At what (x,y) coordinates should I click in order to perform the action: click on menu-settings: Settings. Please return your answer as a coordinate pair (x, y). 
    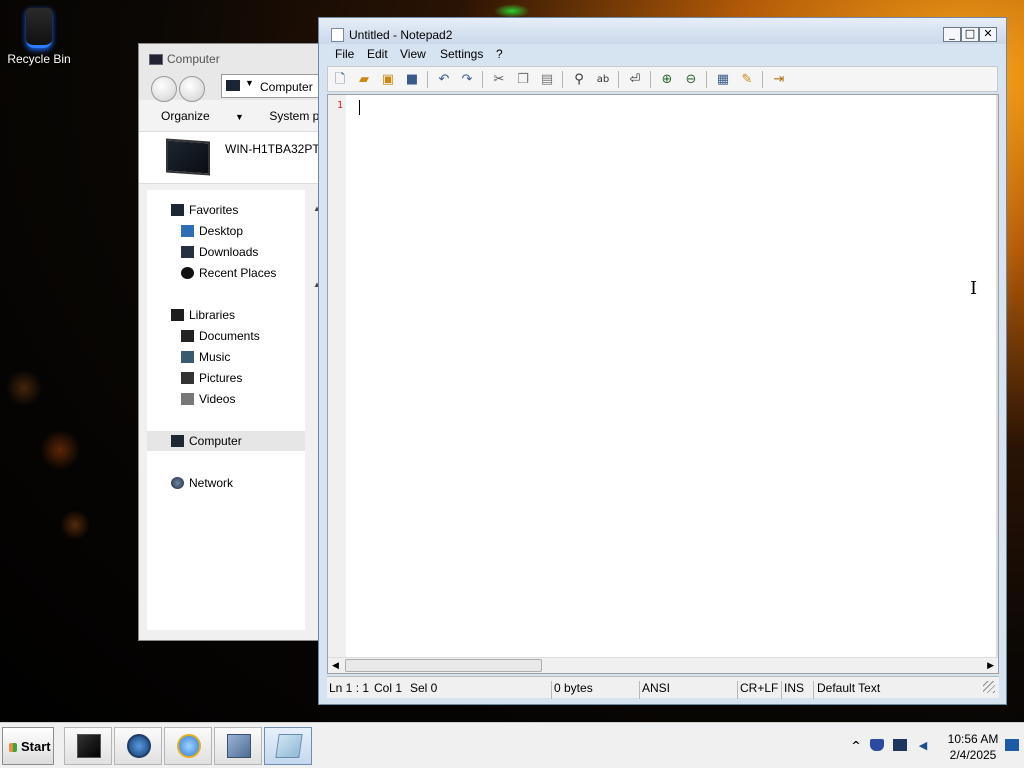
    Looking at the image, I should click on (461, 54).